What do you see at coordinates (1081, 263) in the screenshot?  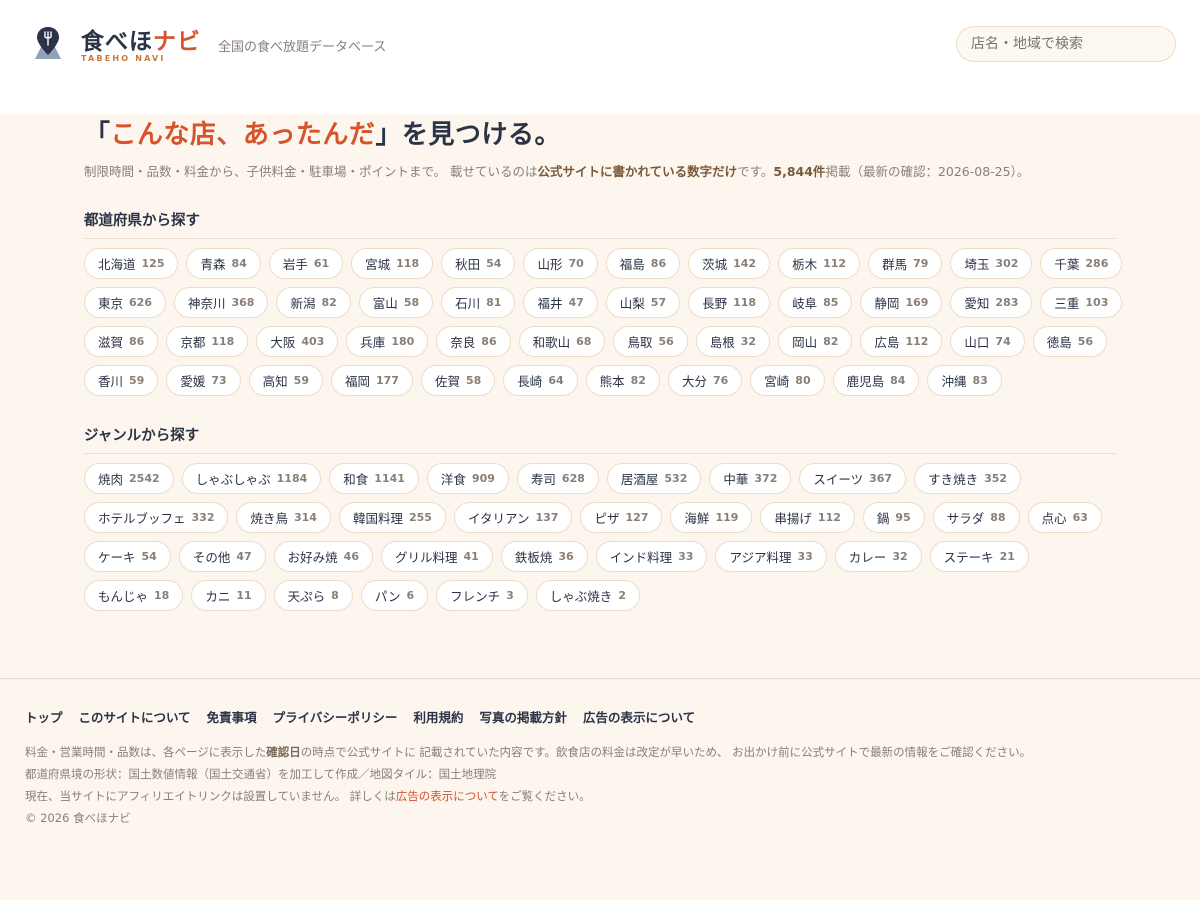 I see `prefecture-chip: 千葉 286` at bounding box center [1081, 263].